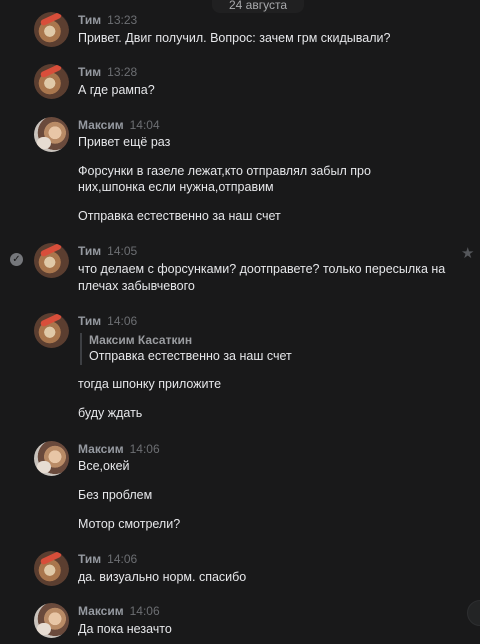  What do you see at coordinates (144, 125) in the screenshot?
I see `message-time: 14:04` at bounding box center [144, 125].